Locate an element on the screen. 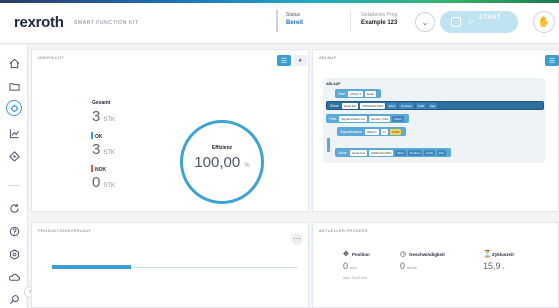 The width and height of the screenshot is (559, 308). manual-mode-button: ✋ is located at coordinates (544, 22).